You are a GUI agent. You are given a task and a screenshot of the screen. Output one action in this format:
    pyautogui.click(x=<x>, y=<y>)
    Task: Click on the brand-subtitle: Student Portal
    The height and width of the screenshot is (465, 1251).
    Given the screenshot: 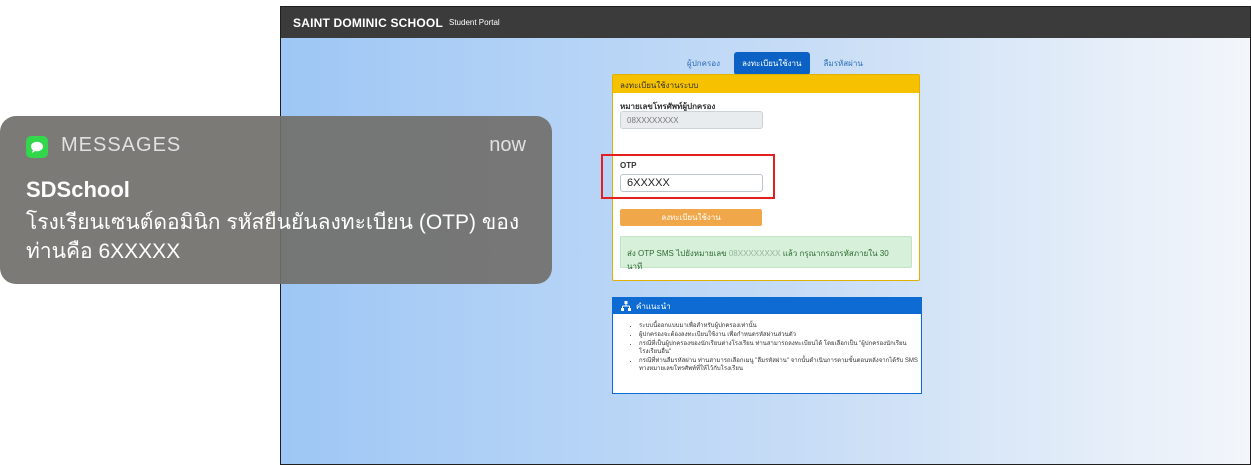 What is the action you would take?
    pyautogui.click(x=474, y=22)
    